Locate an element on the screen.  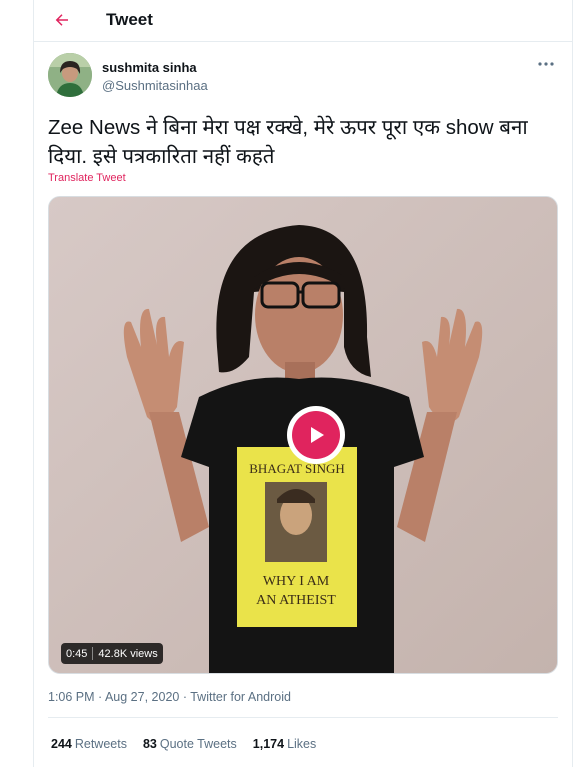
video-stats-badge: 0:45 42.8K views is located at coordinates (112, 653).